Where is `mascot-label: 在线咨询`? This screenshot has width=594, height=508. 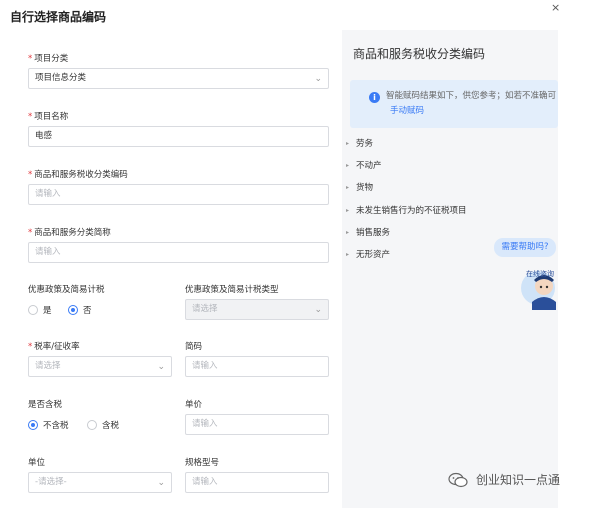
mascot-label: 在线咨询 is located at coordinates (540, 273).